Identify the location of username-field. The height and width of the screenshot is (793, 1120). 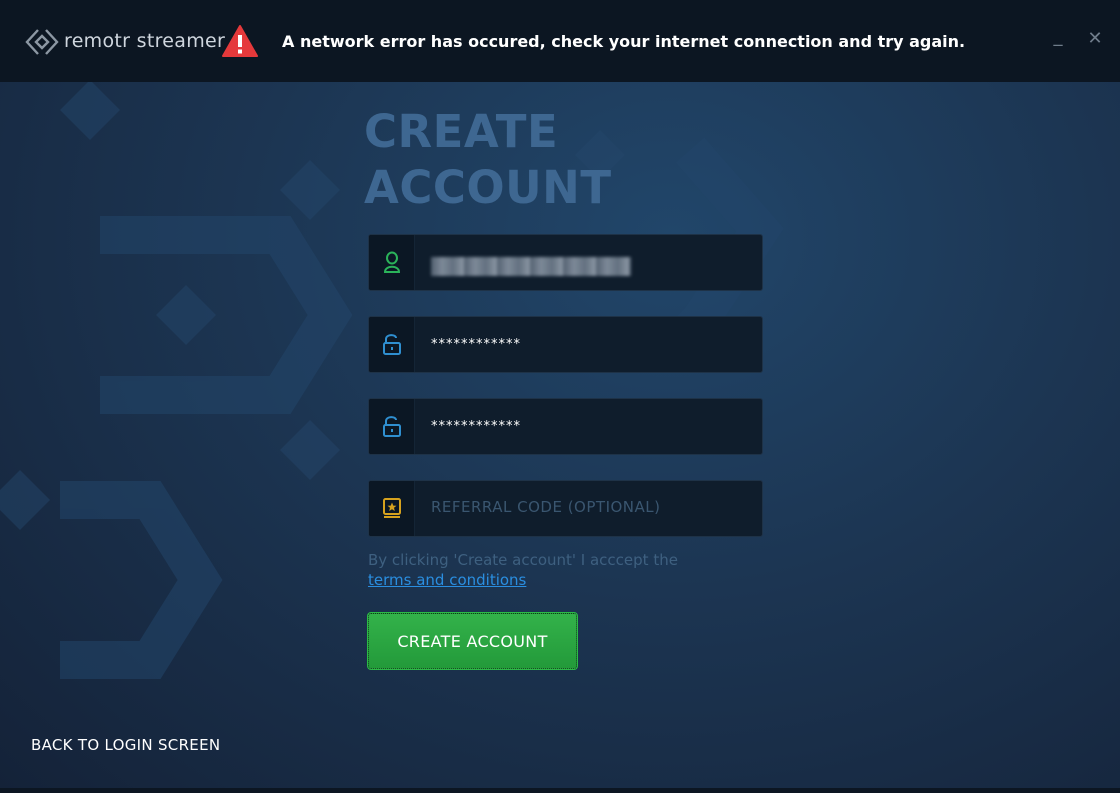
(565, 262).